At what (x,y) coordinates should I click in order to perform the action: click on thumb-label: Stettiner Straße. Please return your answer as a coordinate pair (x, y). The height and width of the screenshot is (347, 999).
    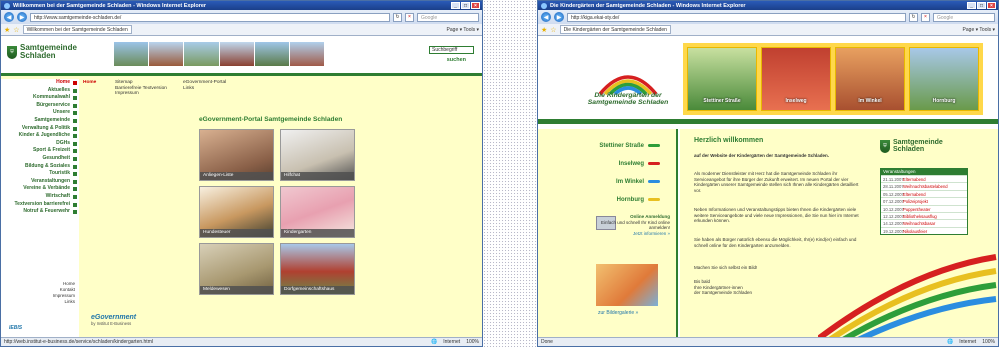
    Looking at the image, I should click on (722, 101).